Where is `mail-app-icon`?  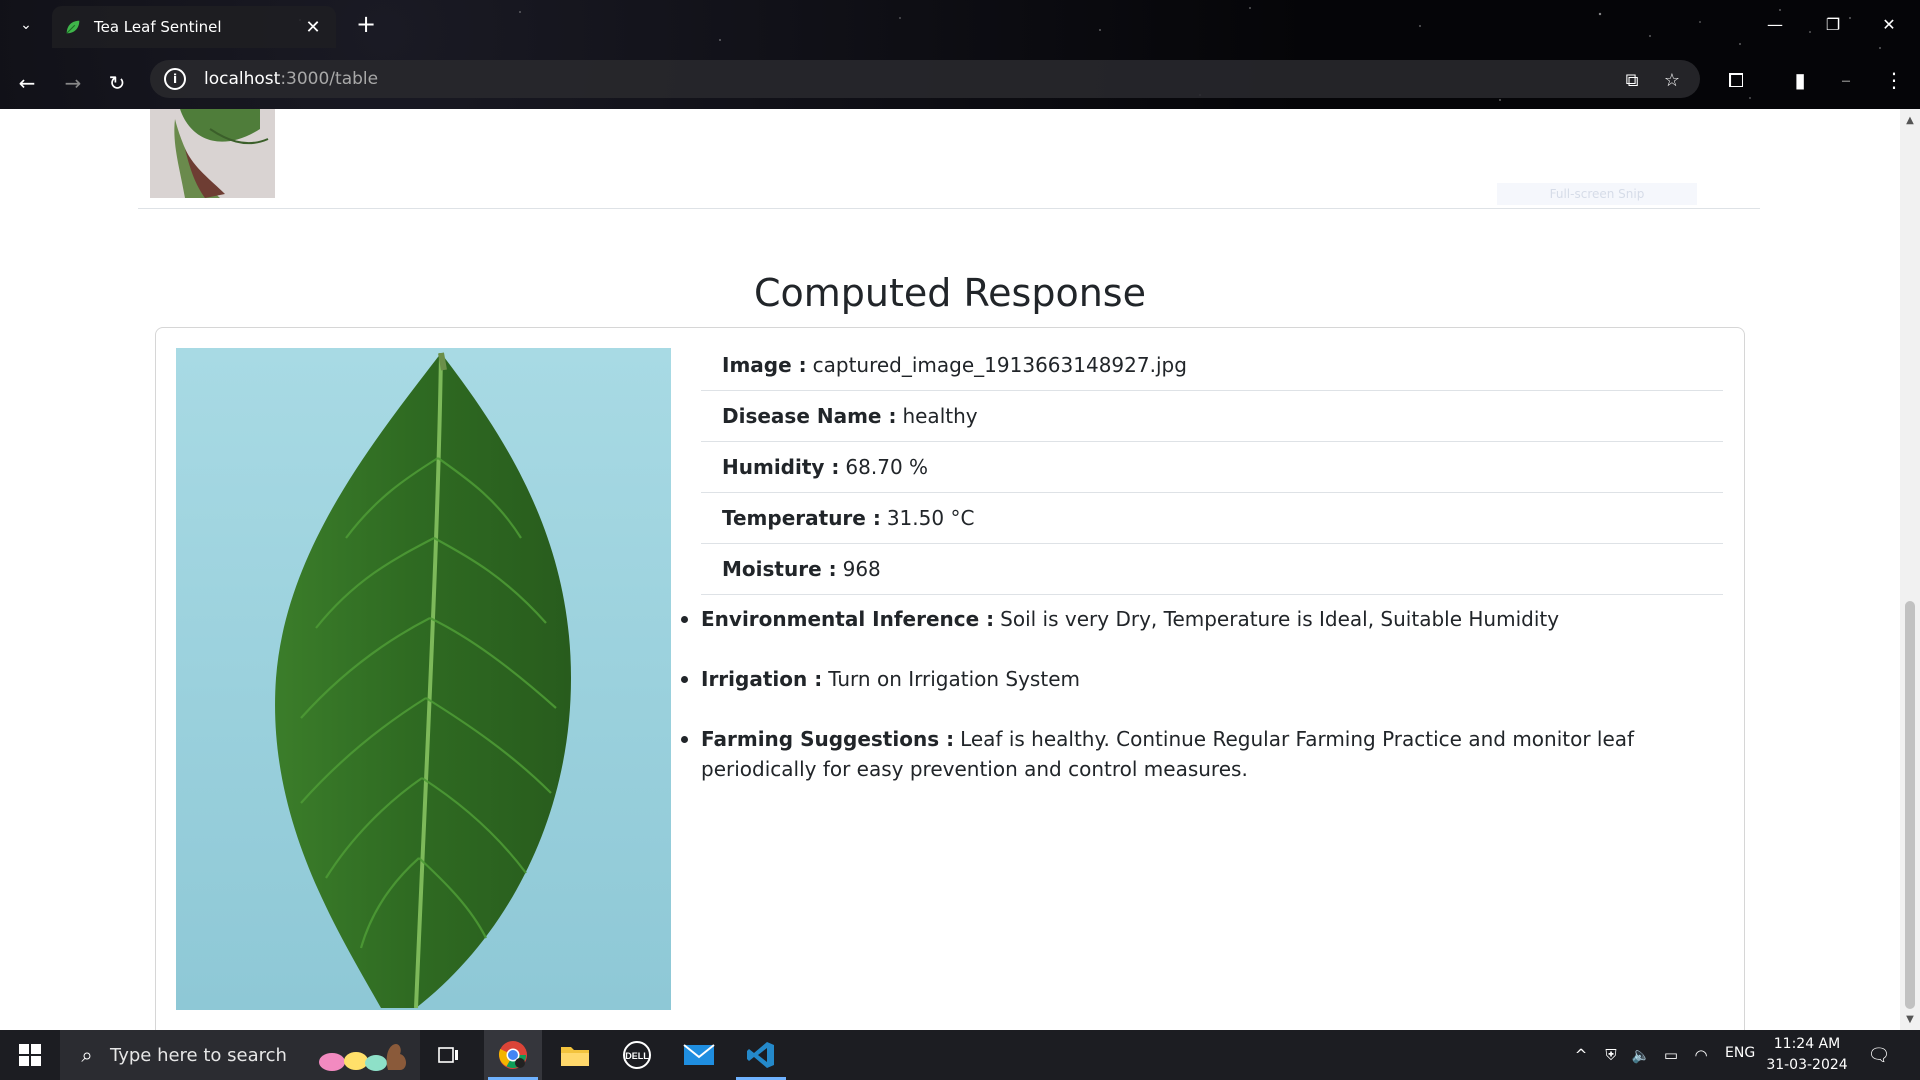 mail-app-icon is located at coordinates (699, 1055).